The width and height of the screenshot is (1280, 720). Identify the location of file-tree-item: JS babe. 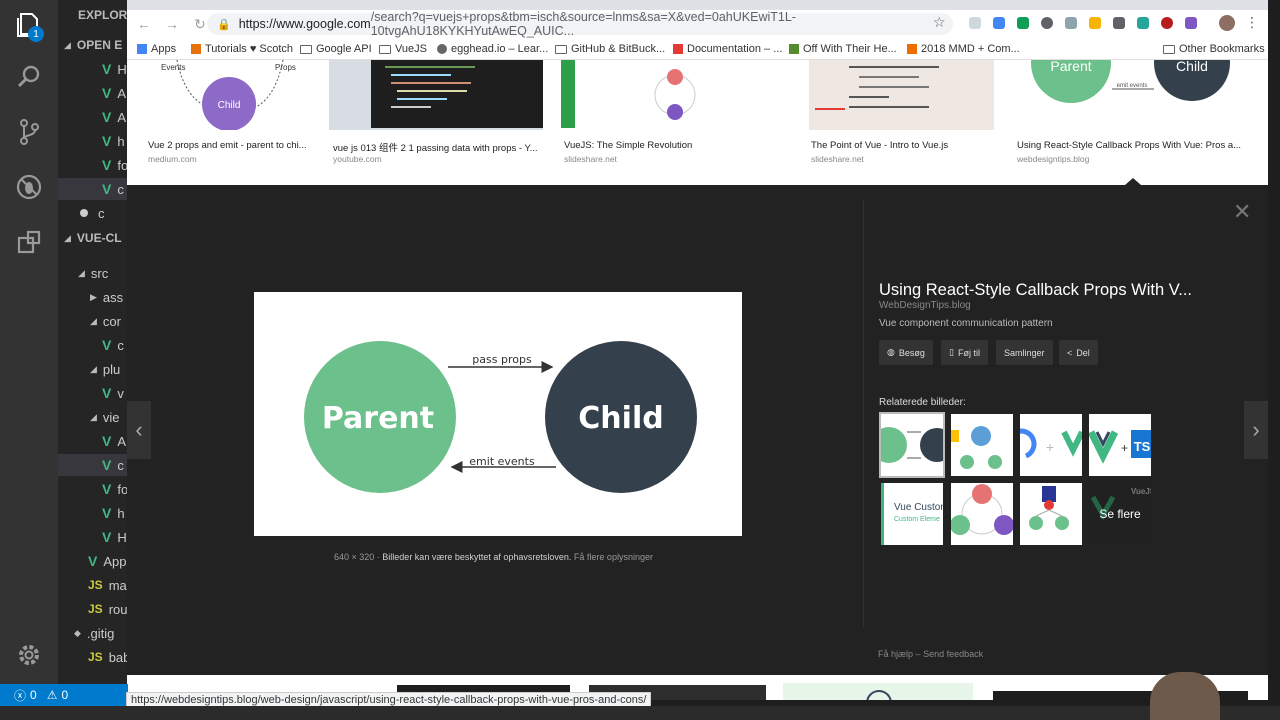
(93, 657).